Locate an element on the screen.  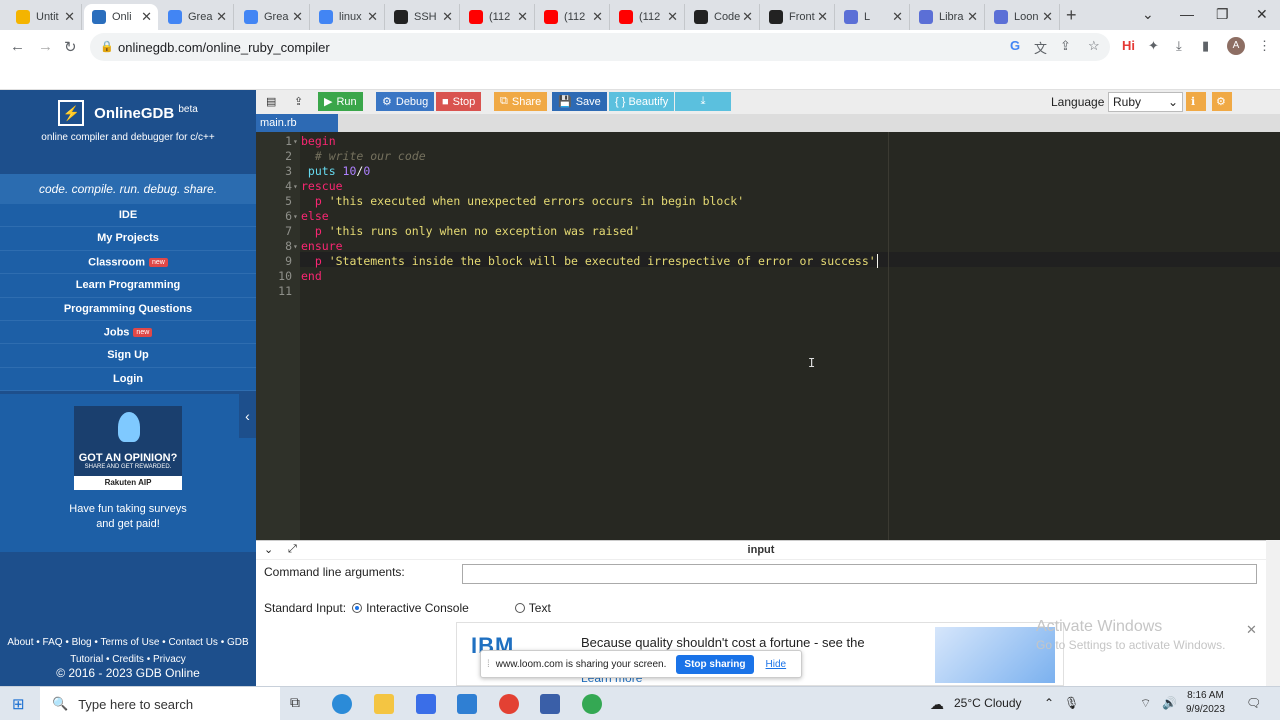
info-icon: ℹ is located at coordinates (1196, 101).